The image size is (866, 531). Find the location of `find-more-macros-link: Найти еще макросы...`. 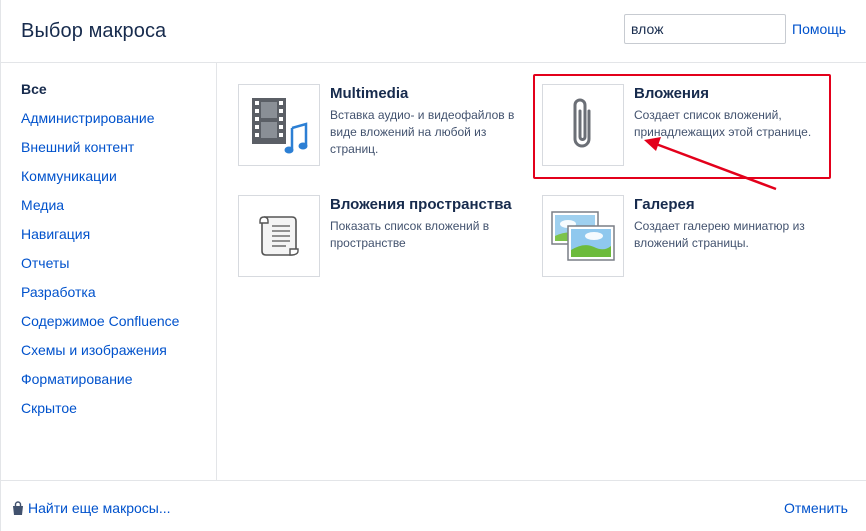

find-more-macros-link: Найти еще макросы... is located at coordinates (91, 508).